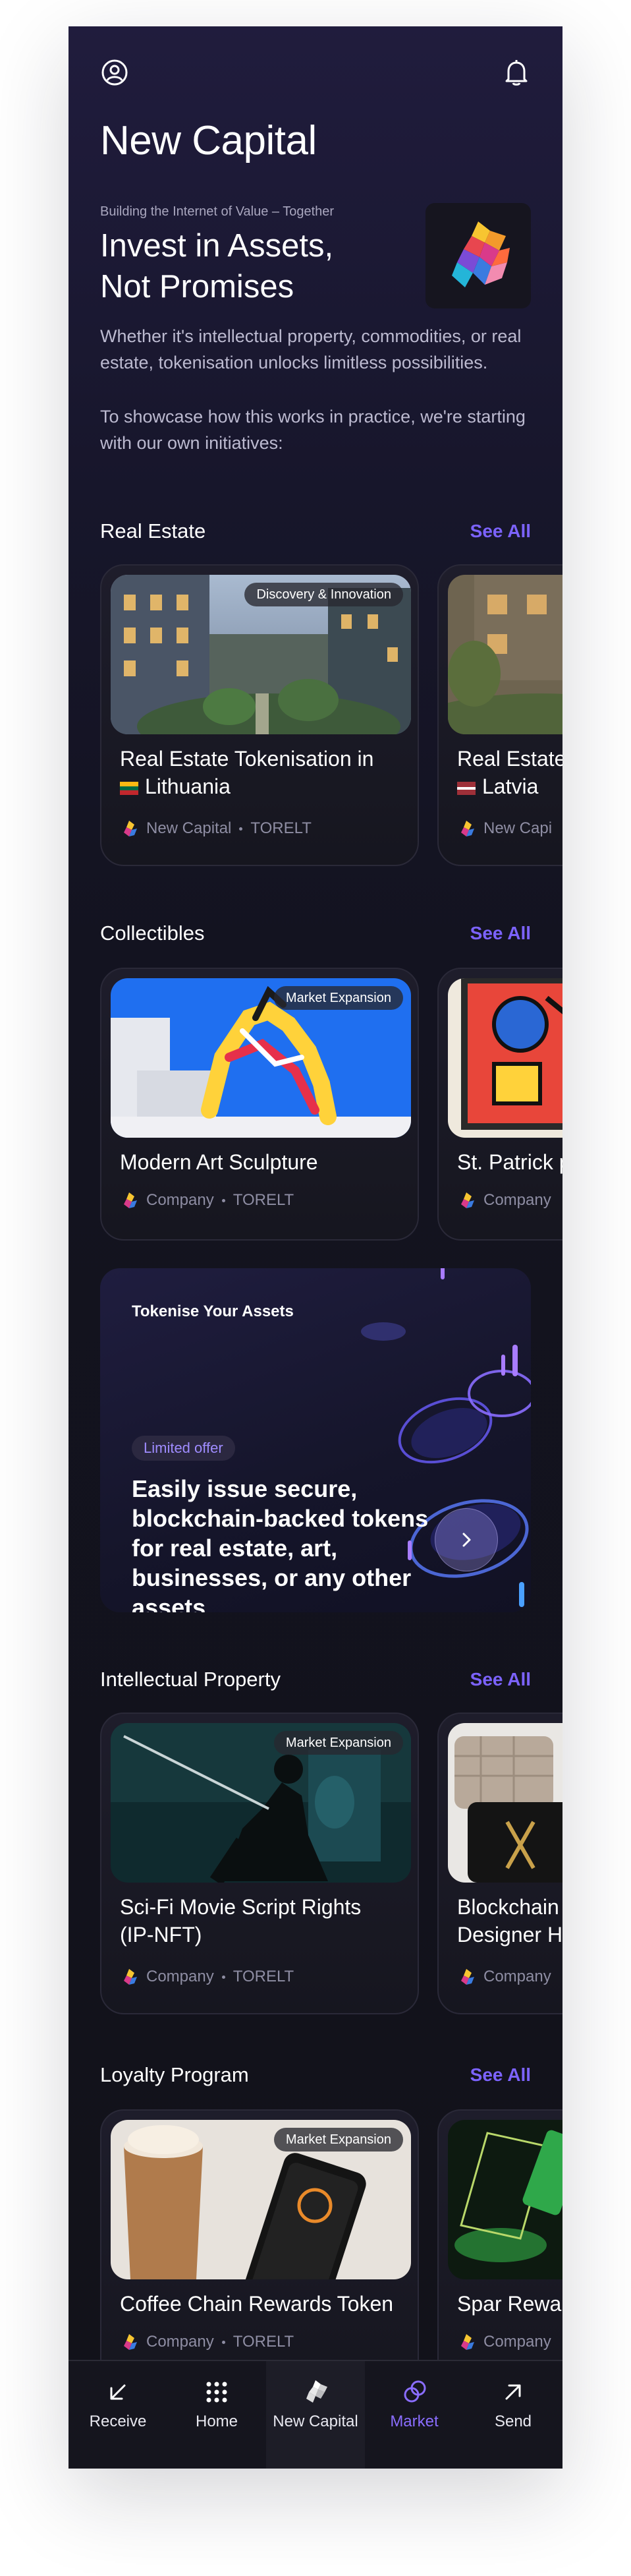 The height and width of the screenshot is (2576, 631). Describe the element at coordinates (216, 2421) in the screenshot. I see `tab-label: Home` at that location.